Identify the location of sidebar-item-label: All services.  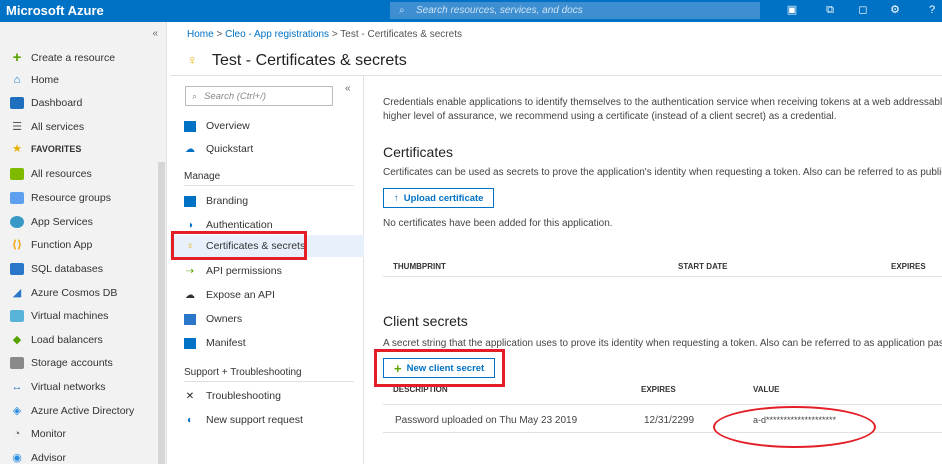
(58, 127).